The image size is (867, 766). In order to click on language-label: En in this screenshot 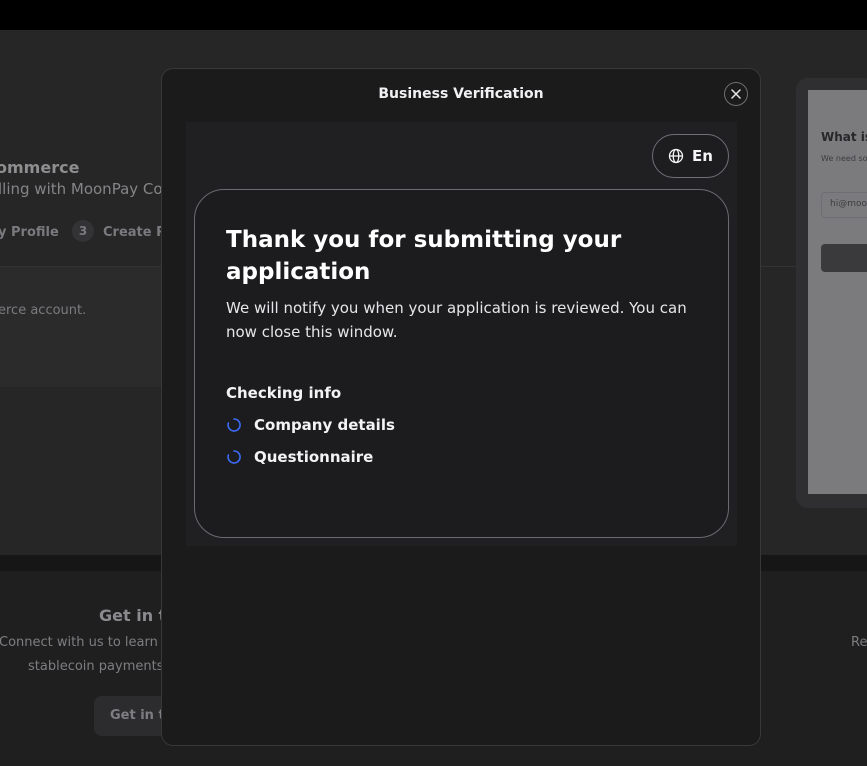, I will do `click(702, 156)`.